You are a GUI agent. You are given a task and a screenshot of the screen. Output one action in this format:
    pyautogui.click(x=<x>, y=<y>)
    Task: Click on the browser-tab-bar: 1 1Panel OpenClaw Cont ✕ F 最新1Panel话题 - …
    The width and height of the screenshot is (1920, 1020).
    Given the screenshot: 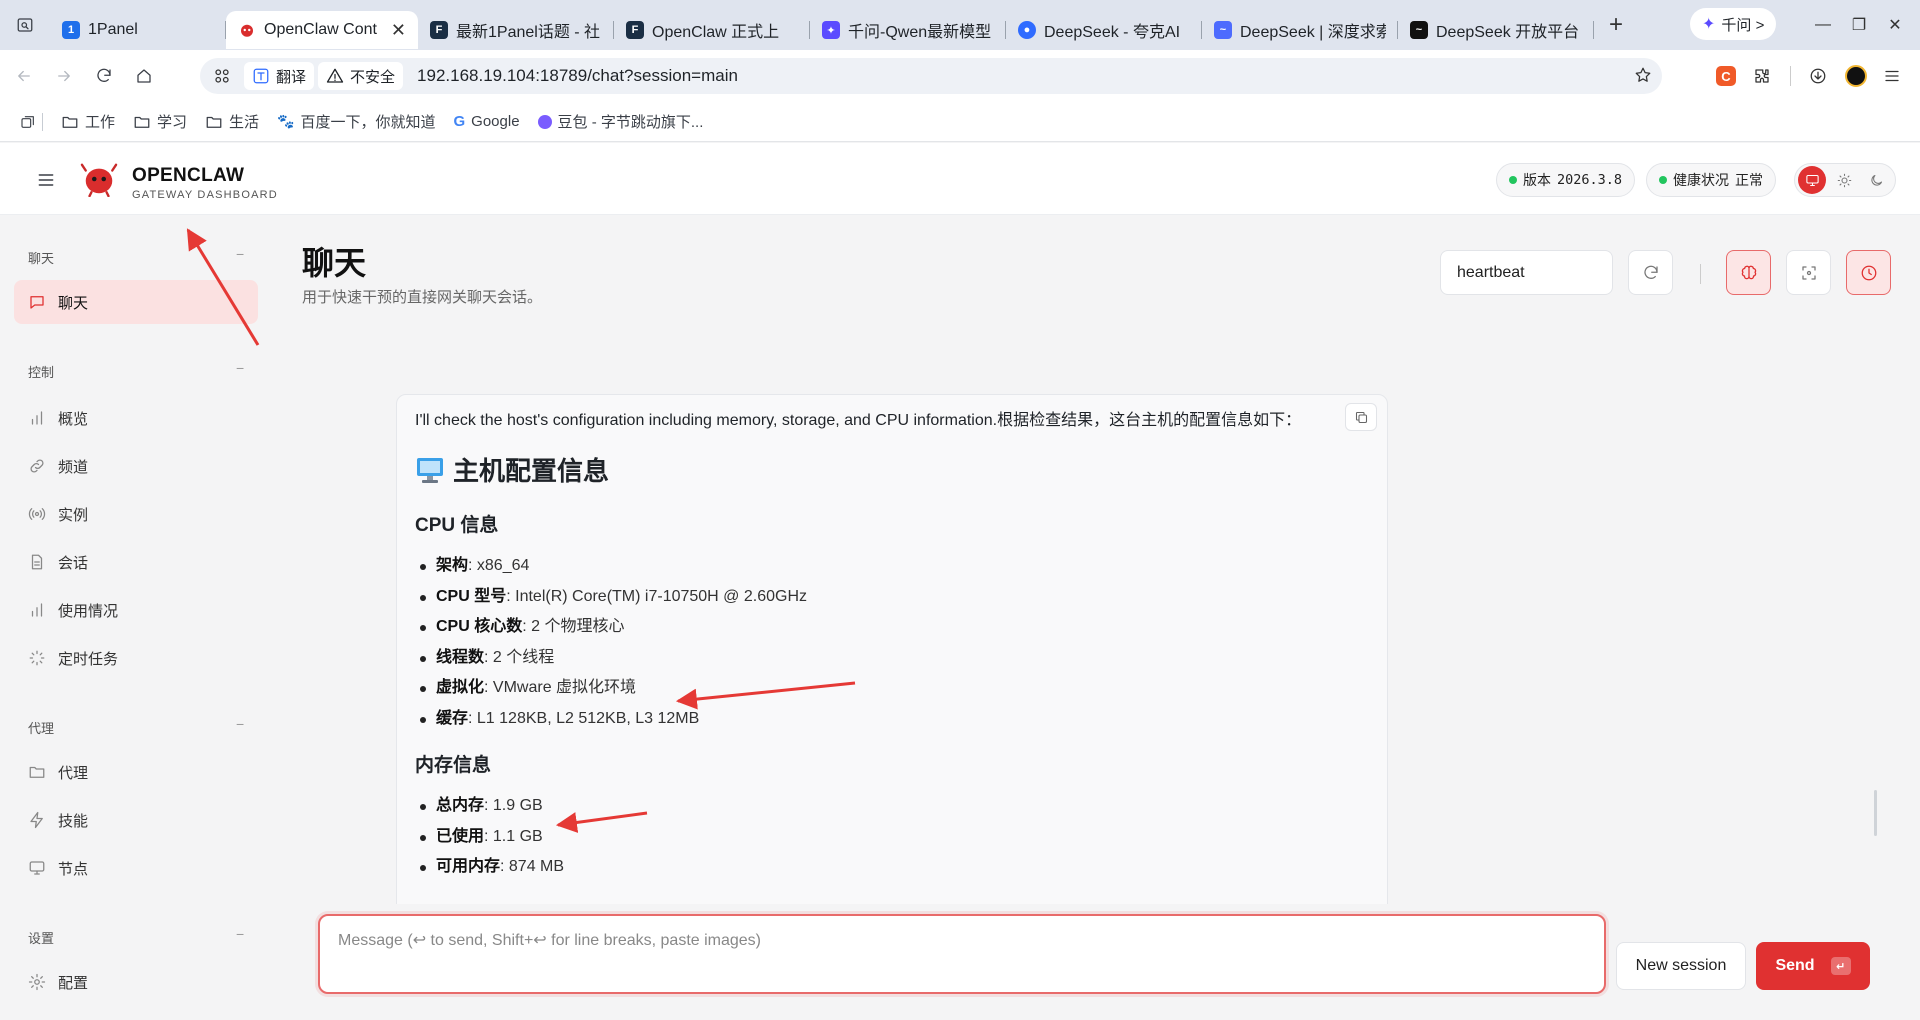 What is the action you would take?
    pyautogui.click(x=960, y=25)
    